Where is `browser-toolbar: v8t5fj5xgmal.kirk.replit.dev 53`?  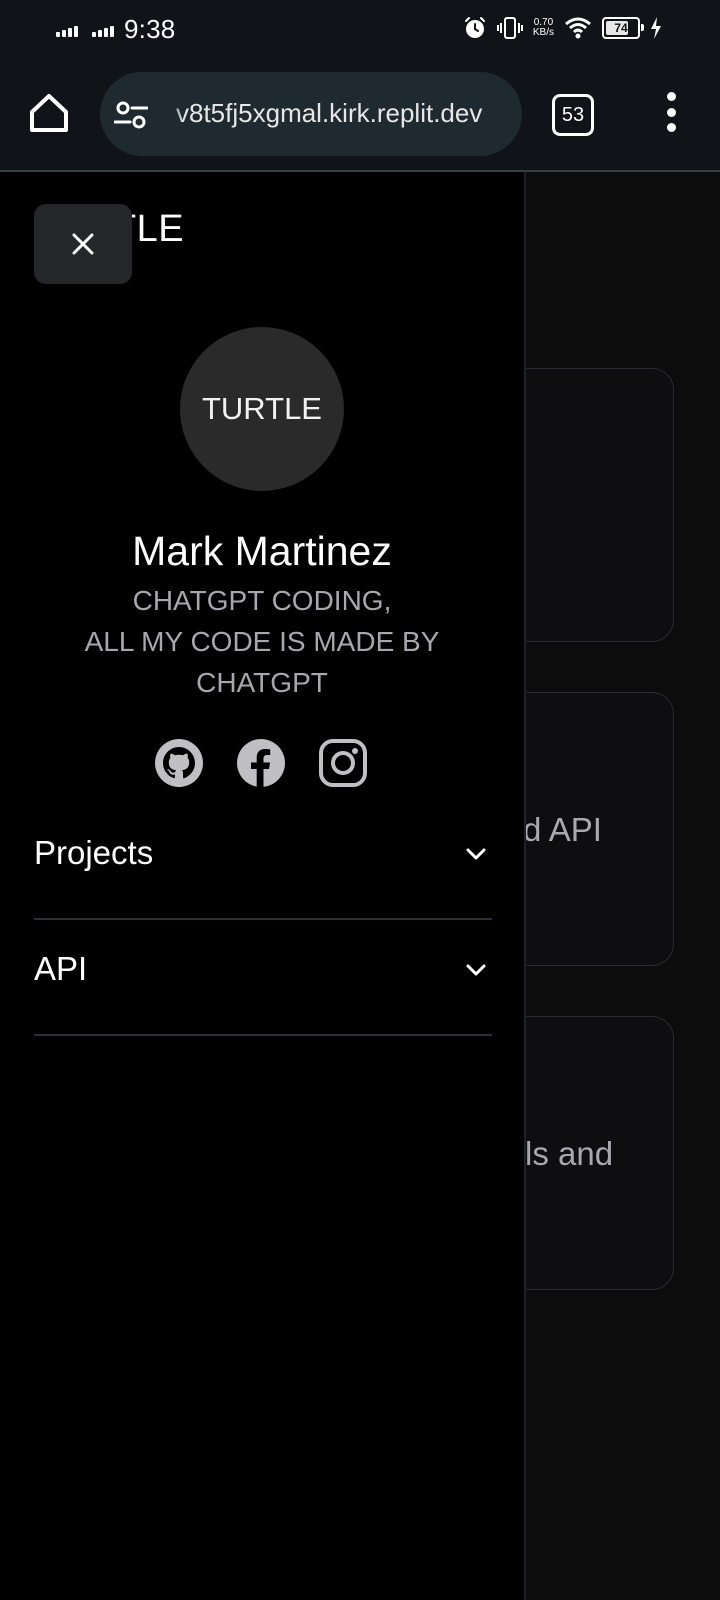 browser-toolbar: v8t5fj5xgmal.kirk.replit.dev 53 is located at coordinates (360, 117).